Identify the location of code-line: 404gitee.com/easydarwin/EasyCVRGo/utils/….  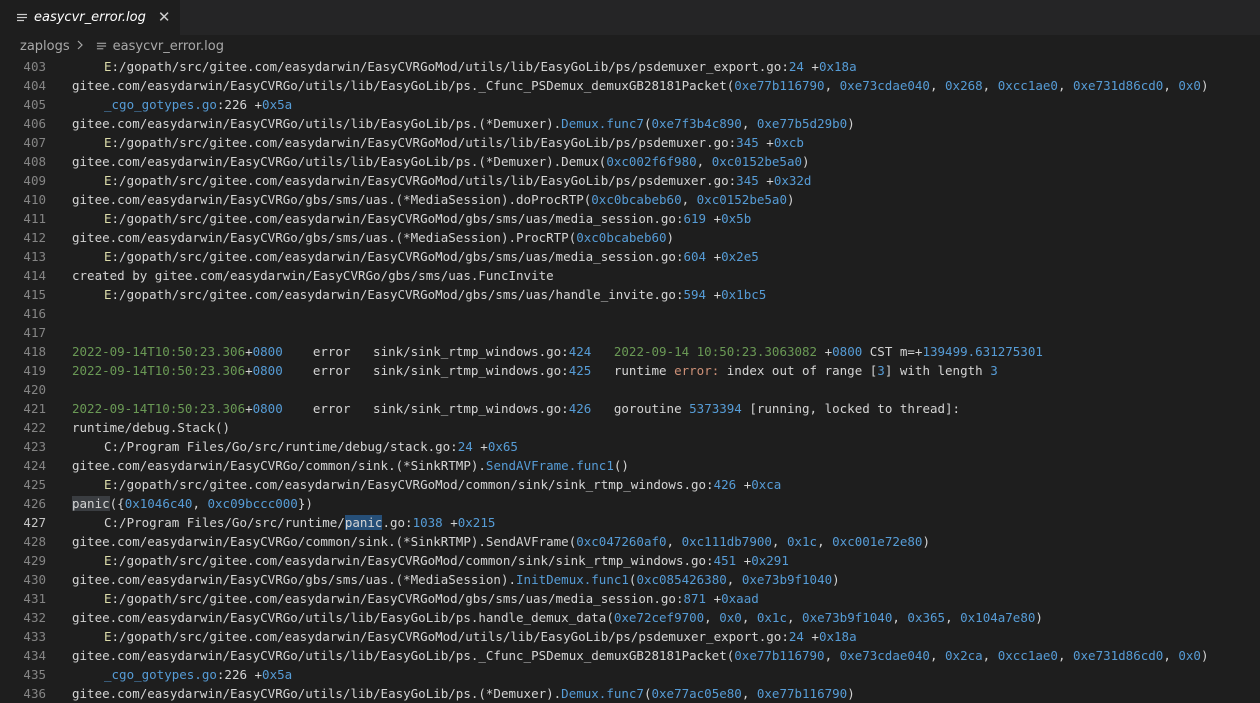
(630, 85).